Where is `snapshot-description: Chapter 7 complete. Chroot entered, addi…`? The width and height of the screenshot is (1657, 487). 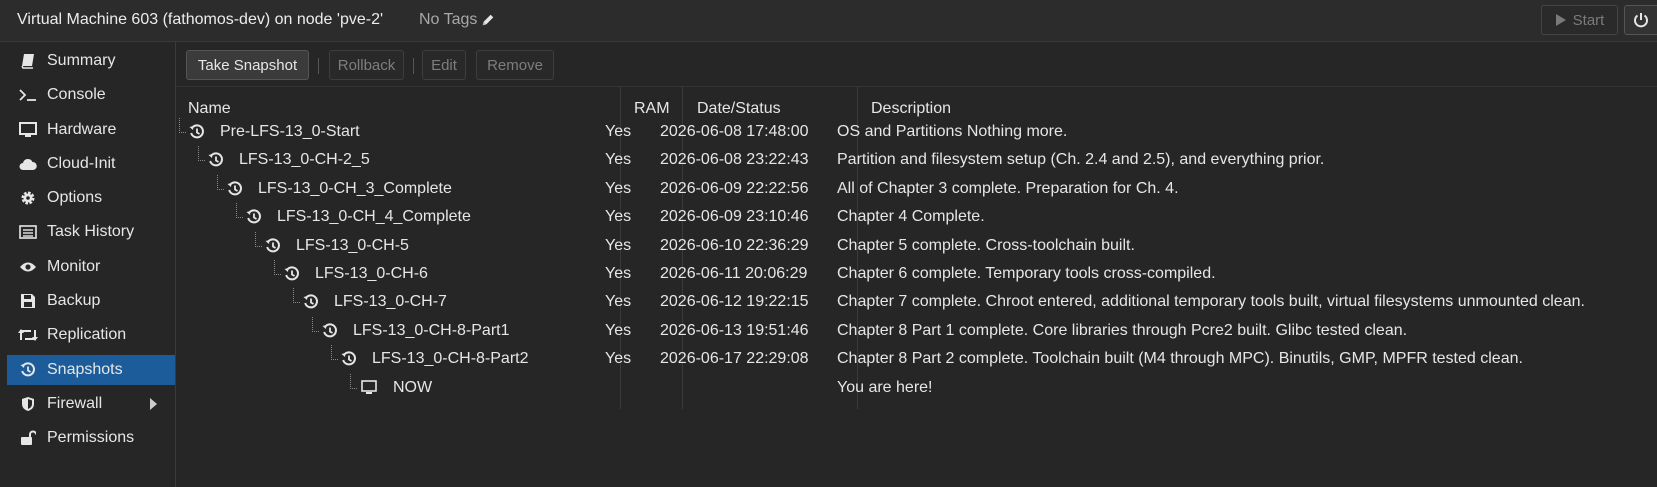
snapshot-description: Chapter 7 complete. Chroot entered, addi… is located at coordinates (1211, 302).